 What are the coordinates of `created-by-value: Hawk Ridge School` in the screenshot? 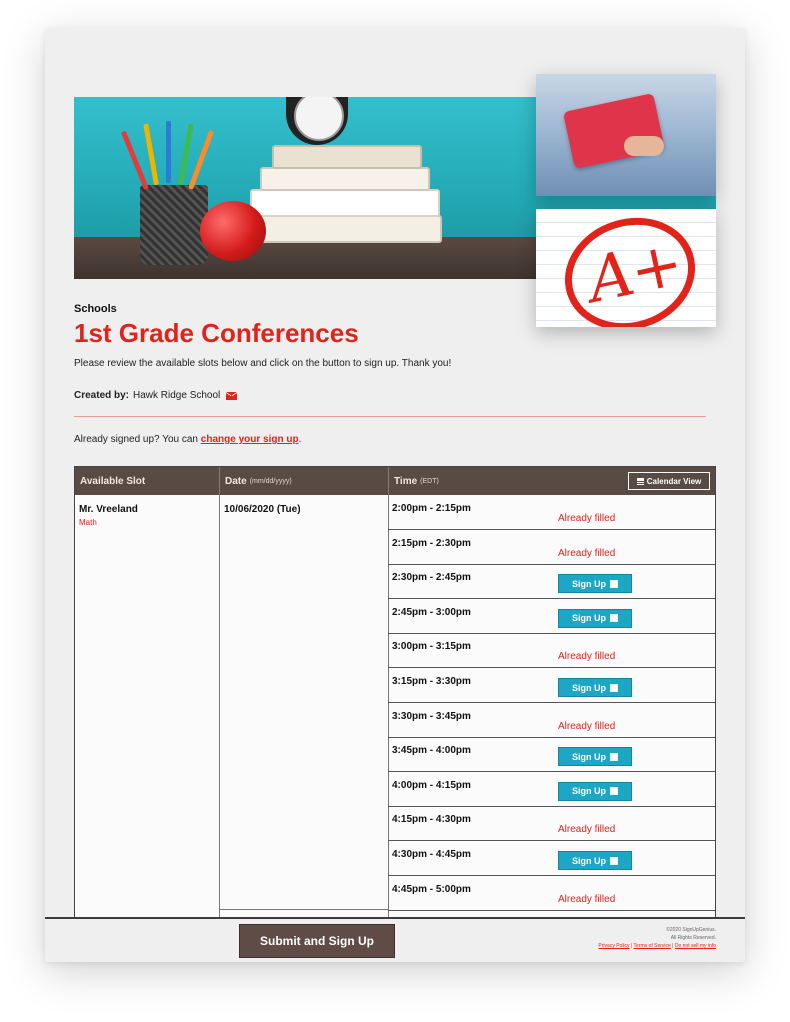 It's located at (177, 395).